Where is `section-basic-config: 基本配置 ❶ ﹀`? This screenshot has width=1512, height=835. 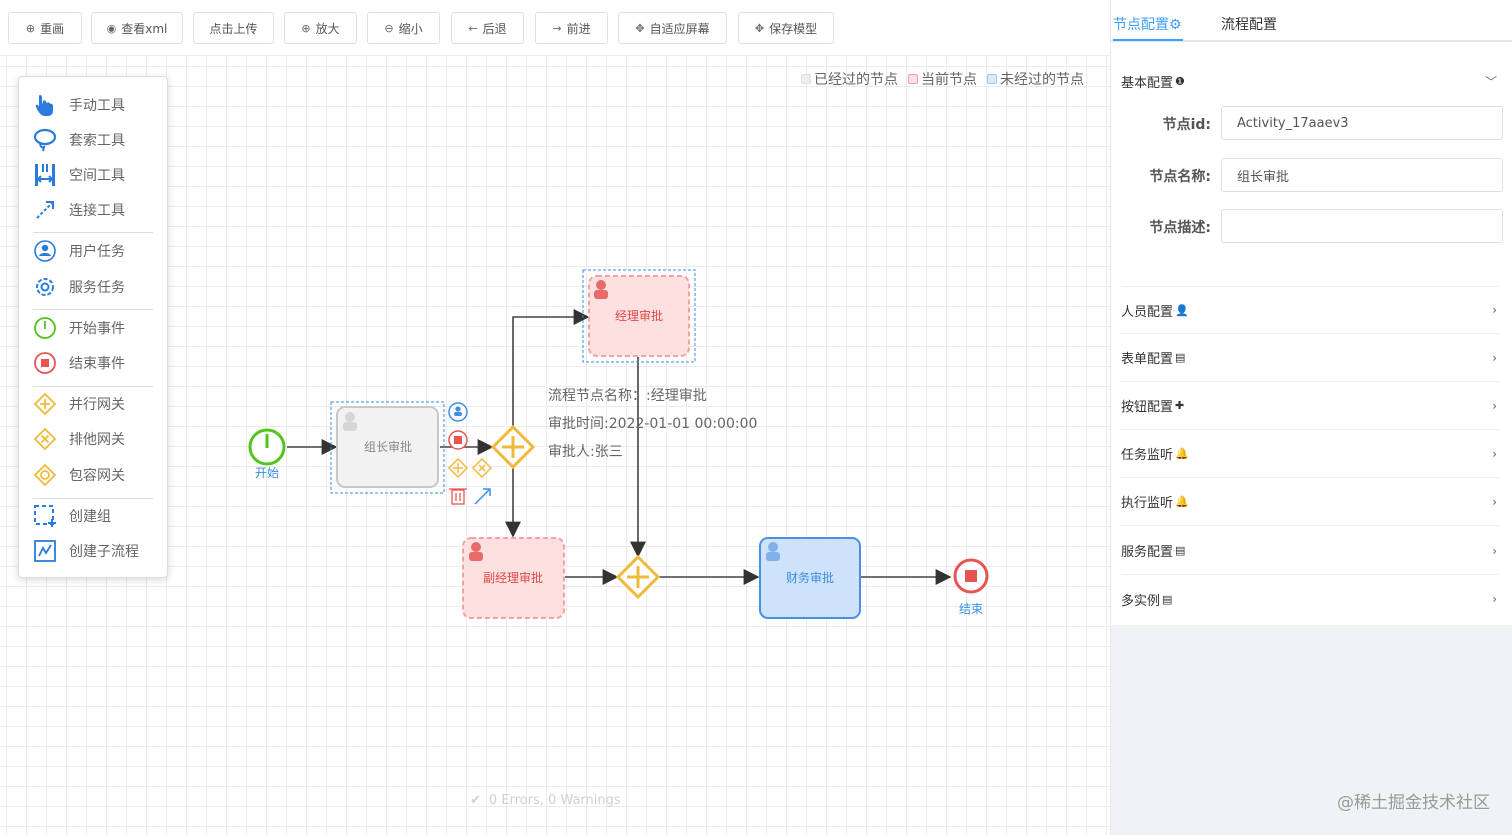 section-basic-config: 基本配置 ❶ ﹀ is located at coordinates (1310, 81).